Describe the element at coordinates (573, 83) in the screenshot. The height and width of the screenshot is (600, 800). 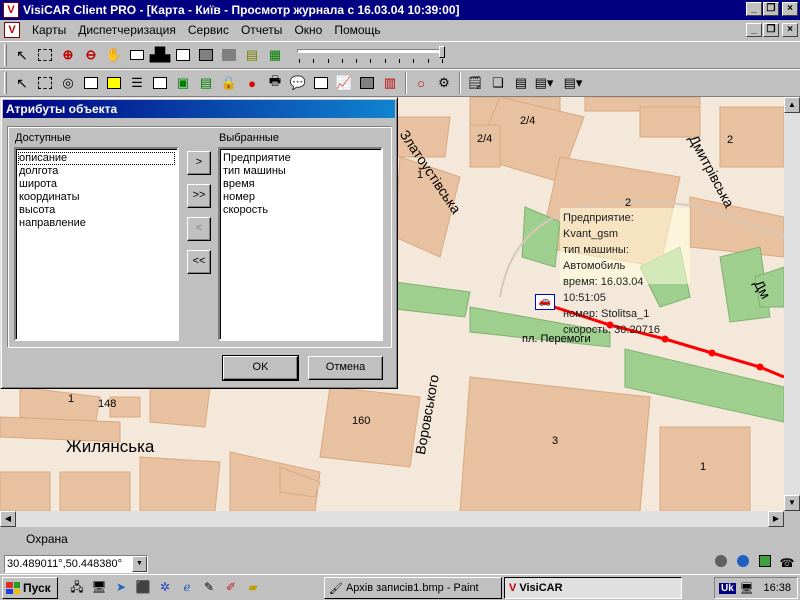
I see `print-dropdown-icon: ▤▾` at that location.